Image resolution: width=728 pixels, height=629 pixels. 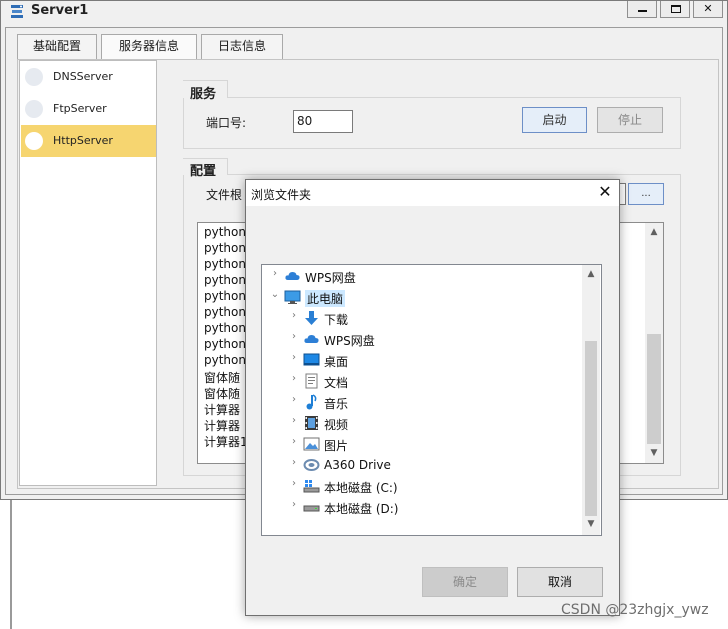 I want to click on server-app-icon, so click(x=17, y=11).